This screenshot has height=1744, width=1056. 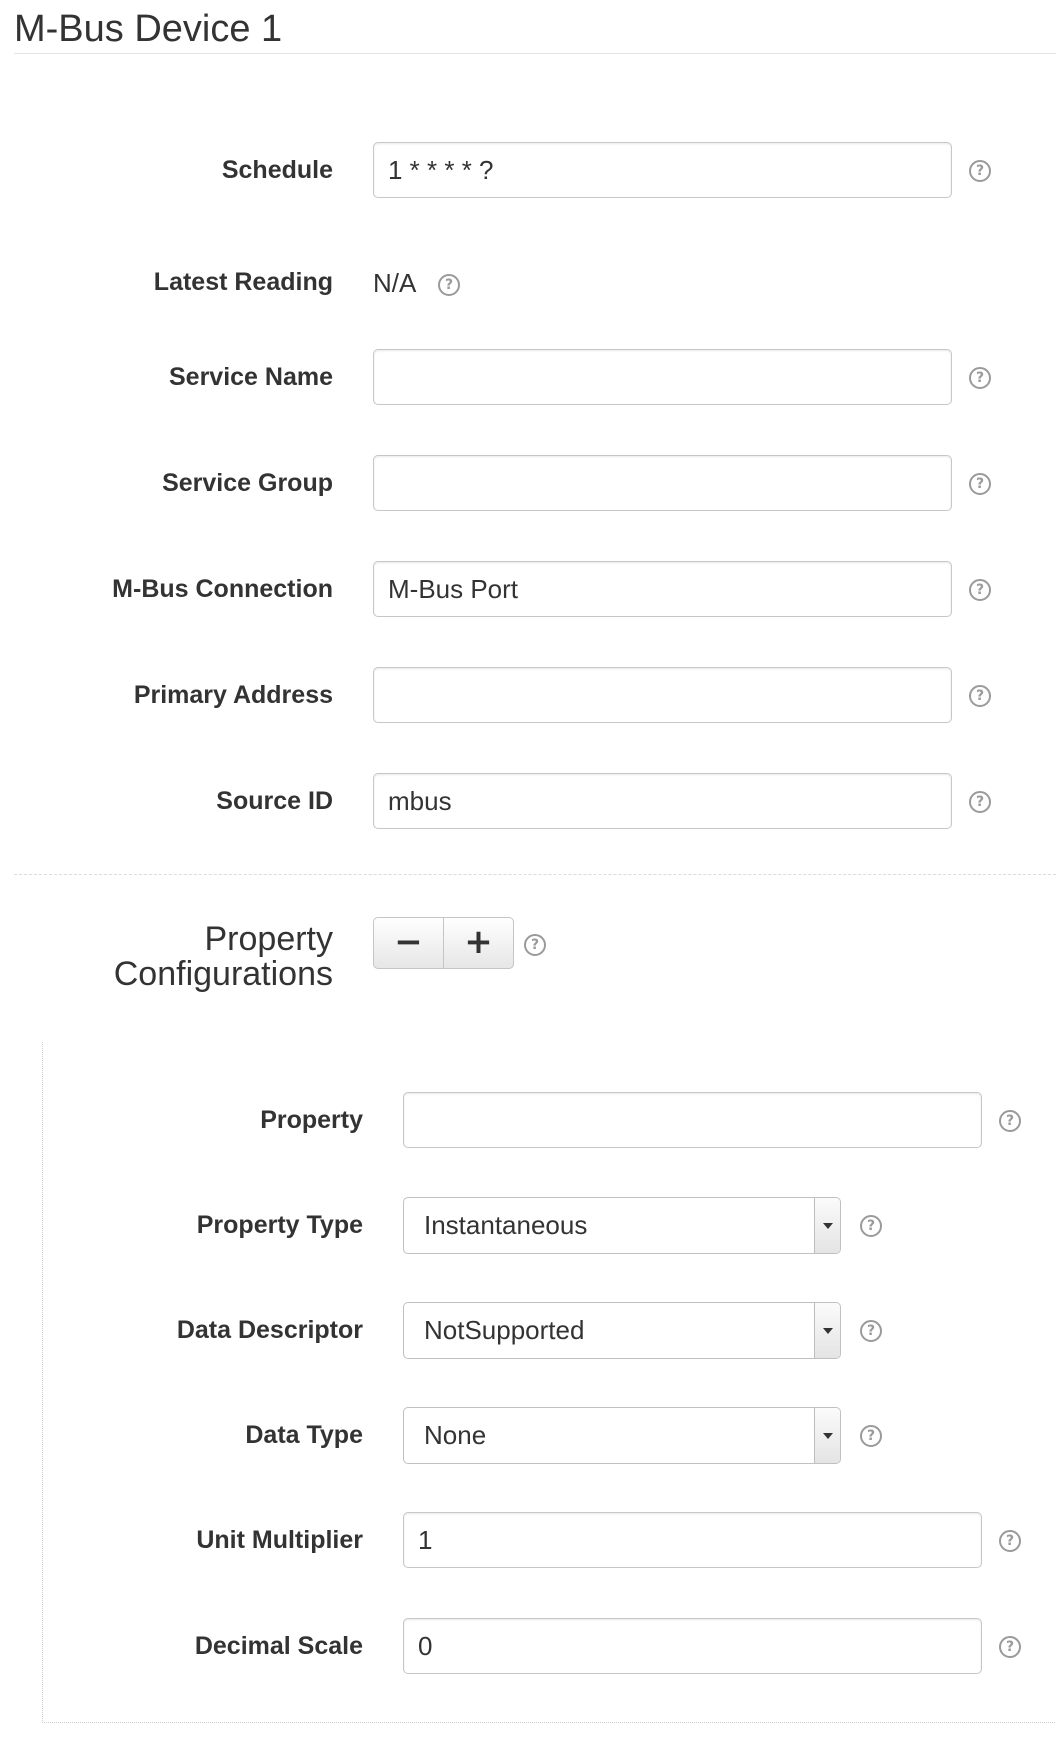 What do you see at coordinates (478, 943) in the screenshot?
I see `add-property-button: +` at bounding box center [478, 943].